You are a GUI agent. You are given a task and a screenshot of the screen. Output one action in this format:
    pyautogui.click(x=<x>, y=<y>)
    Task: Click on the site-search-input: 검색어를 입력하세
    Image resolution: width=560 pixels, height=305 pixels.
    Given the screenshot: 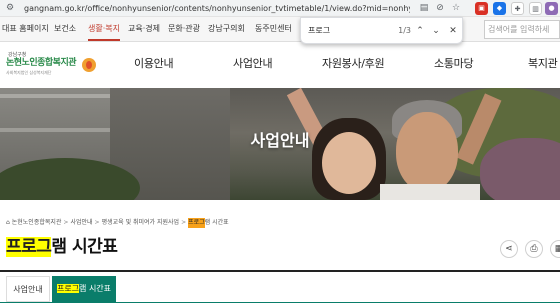 What is the action you would take?
    pyautogui.click(x=522, y=29)
    